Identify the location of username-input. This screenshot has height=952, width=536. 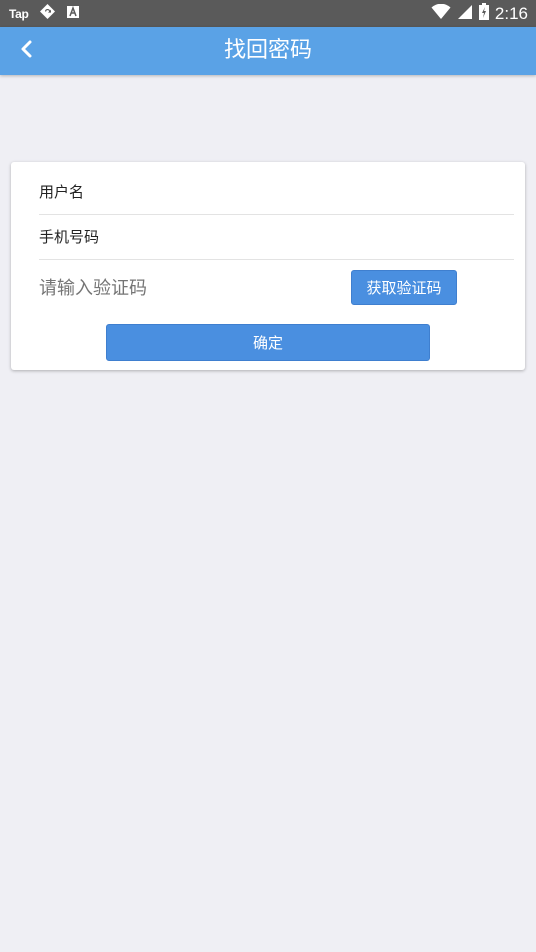
(276, 192).